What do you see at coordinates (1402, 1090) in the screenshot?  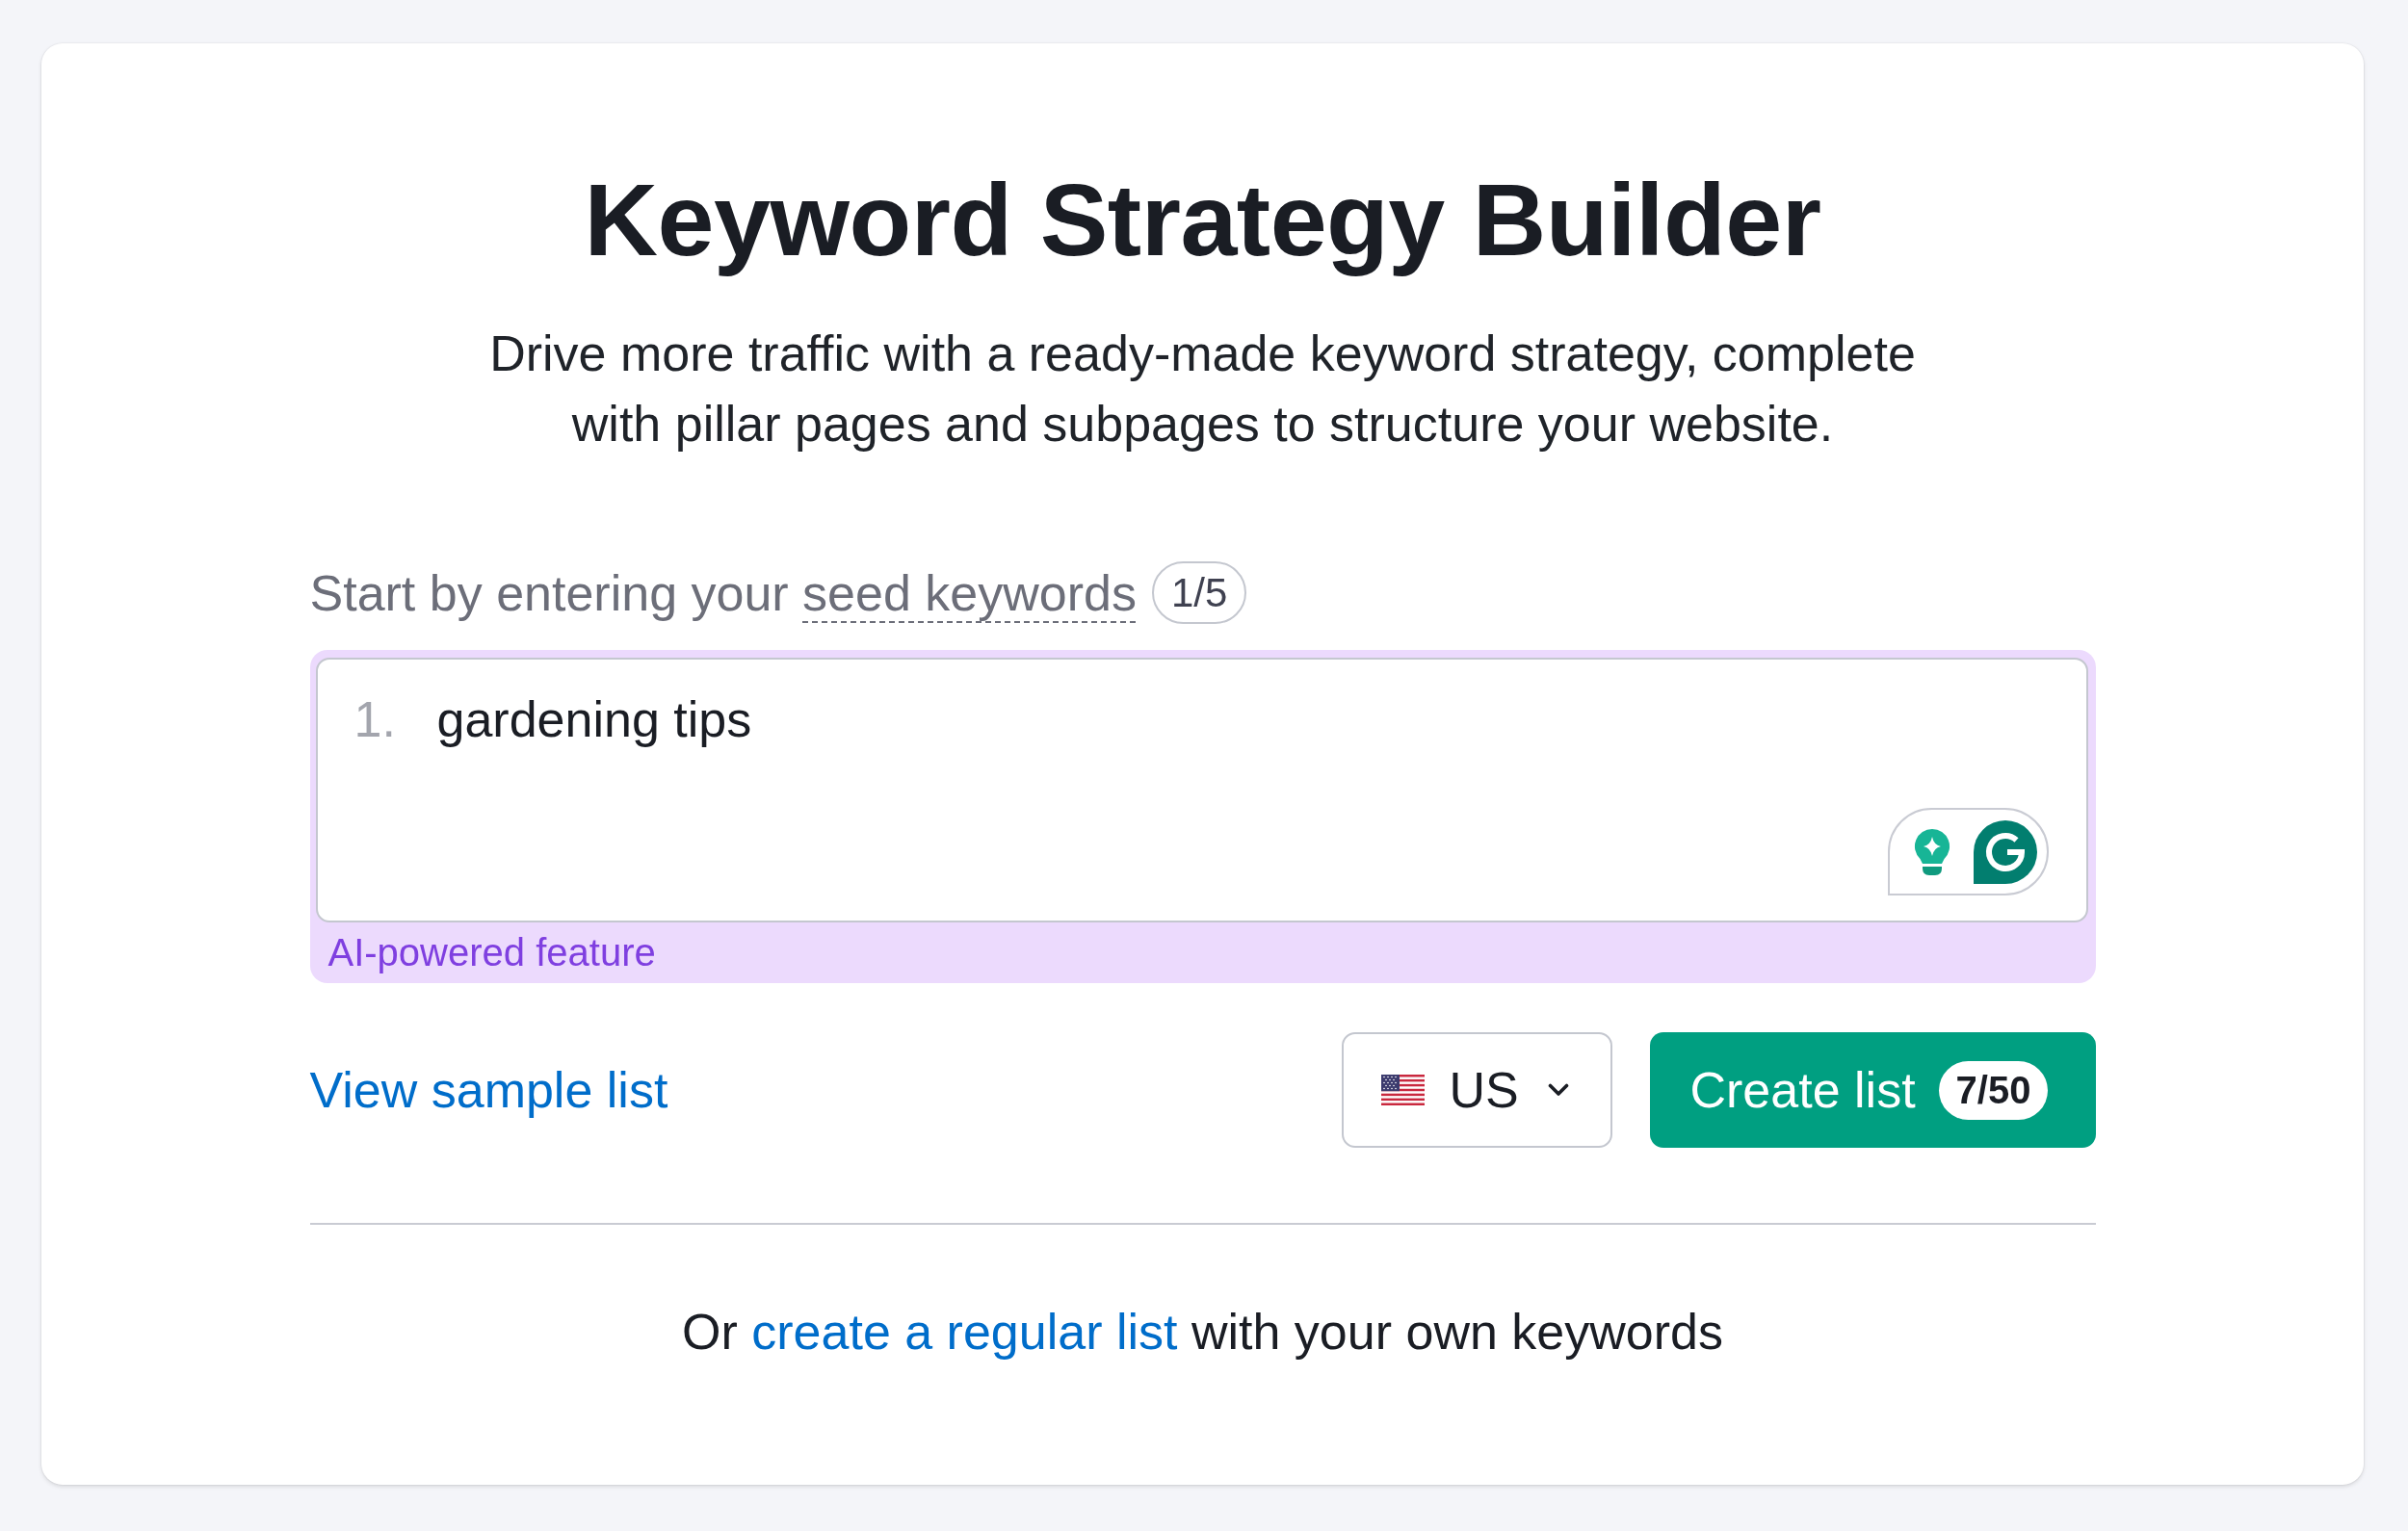 I see `flag-icon` at bounding box center [1402, 1090].